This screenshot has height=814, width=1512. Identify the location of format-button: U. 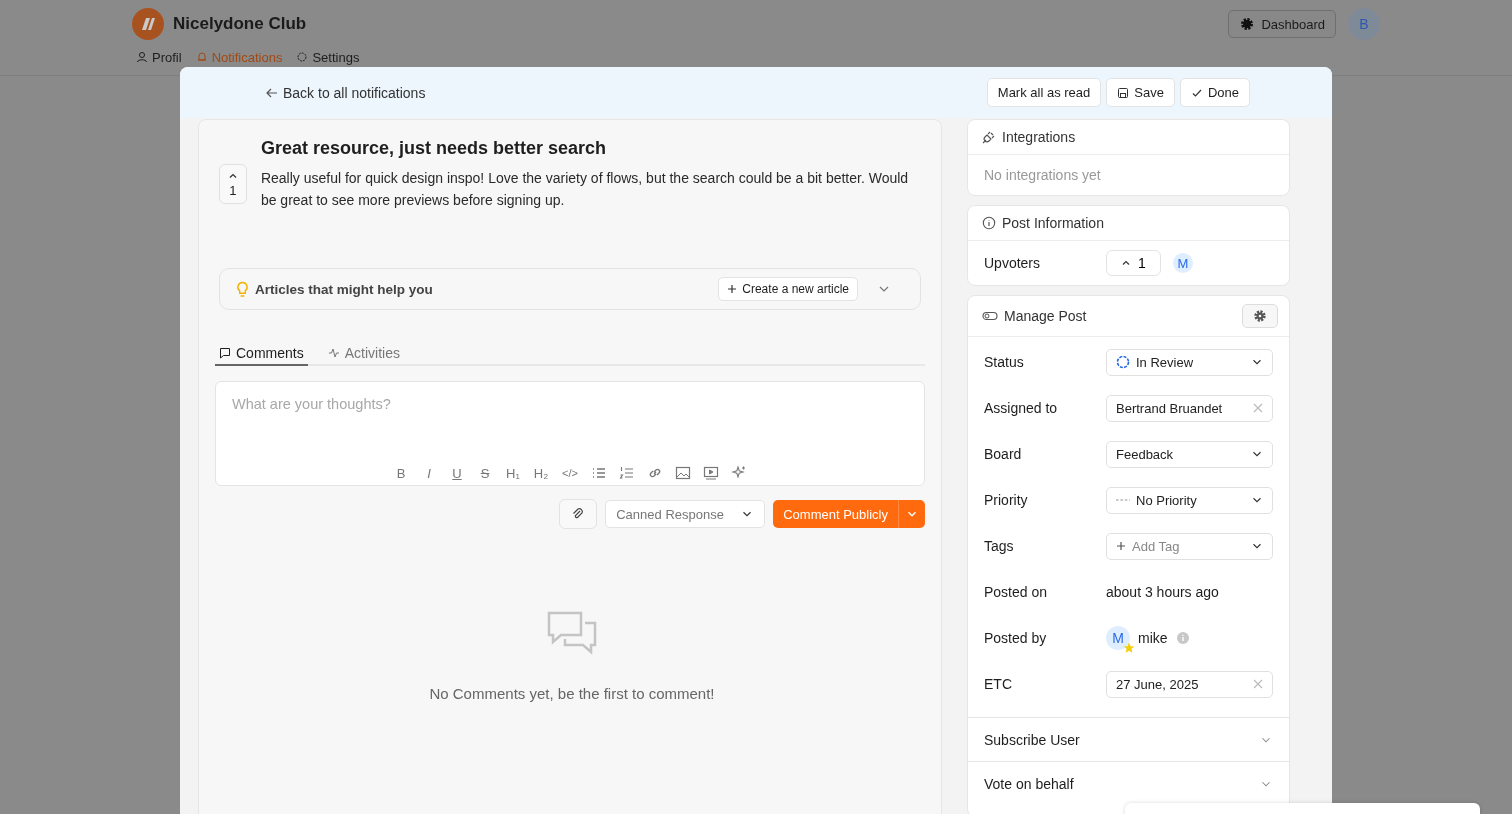
(457, 473).